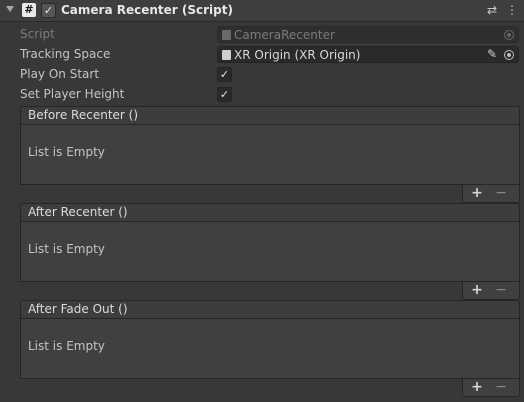 The height and width of the screenshot is (402, 524). What do you see at coordinates (147, 10) in the screenshot?
I see `component-title: Camera Recenter (Script)` at bounding box center [147, 10].